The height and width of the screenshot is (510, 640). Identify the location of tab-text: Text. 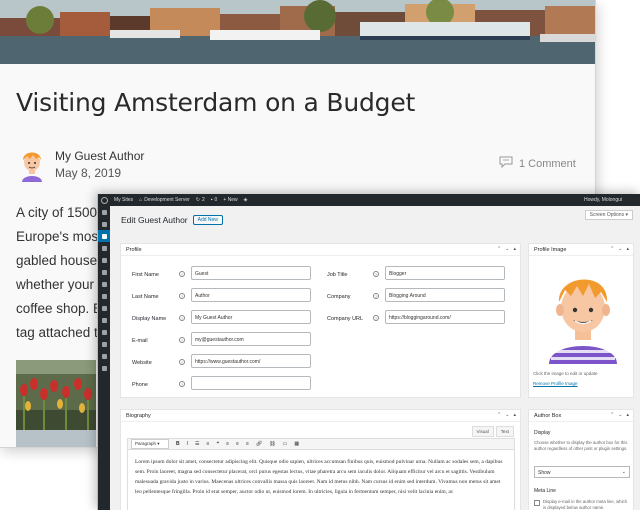
(504, 431).